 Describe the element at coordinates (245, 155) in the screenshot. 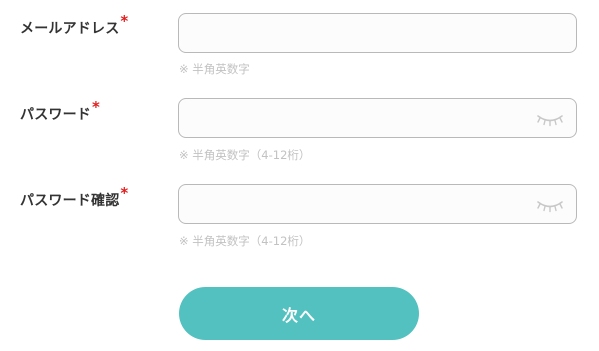

I see `password-hint: ※ 半角英数字（4-12桁）` at that location.